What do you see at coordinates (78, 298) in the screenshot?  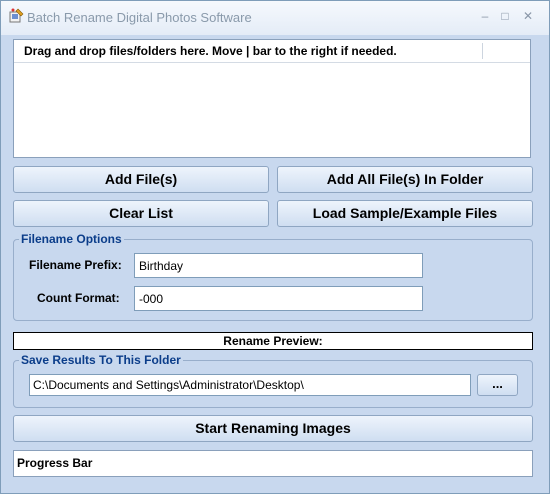 I see `count-format-label: Count Format:` at bounding box center [78, 298].